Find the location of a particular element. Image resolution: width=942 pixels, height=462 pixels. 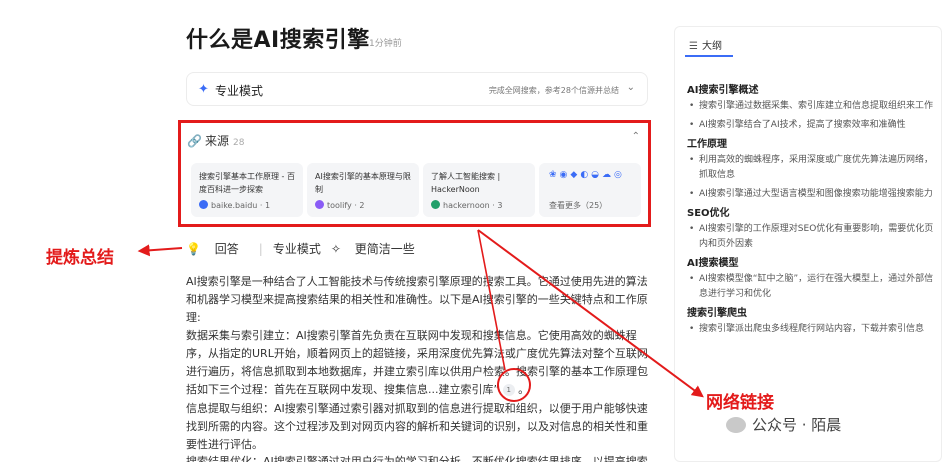

chevron-down-icon: ⌄ is located at coordinates (631, 87).